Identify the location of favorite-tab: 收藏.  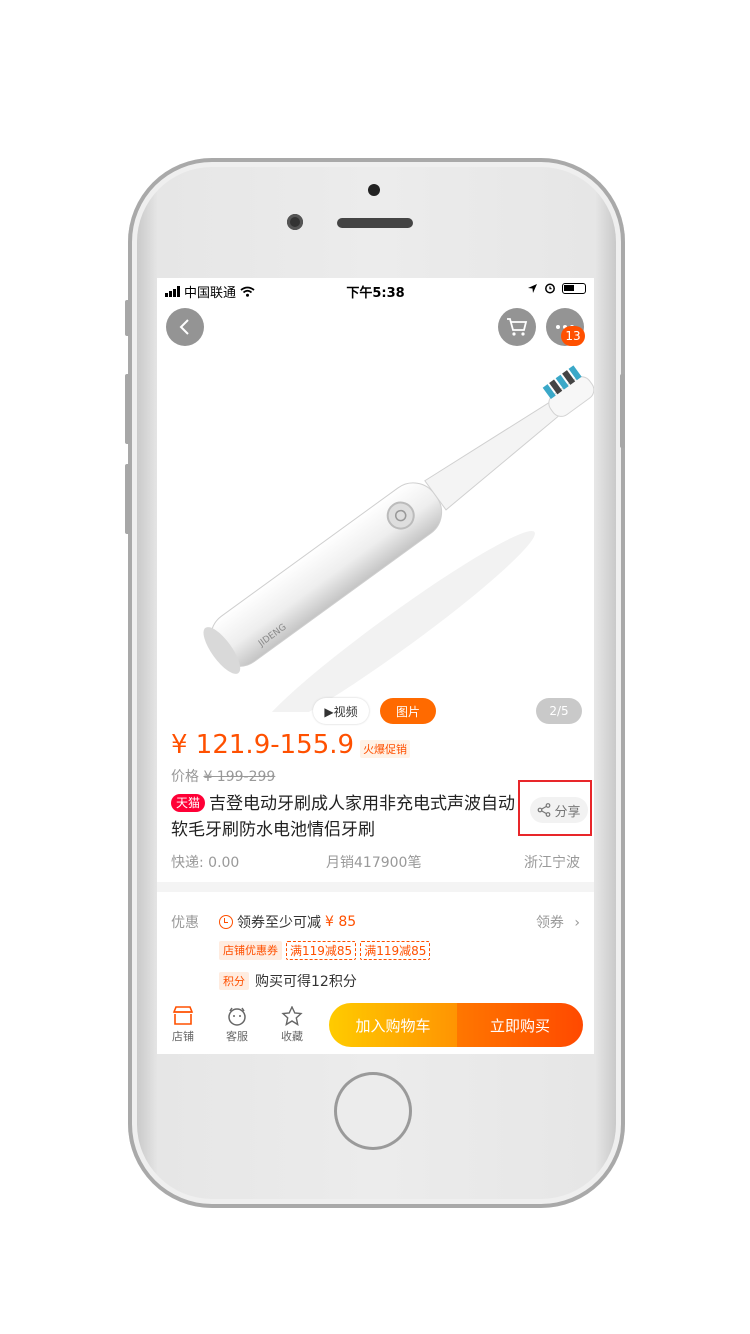
(292, 1025).